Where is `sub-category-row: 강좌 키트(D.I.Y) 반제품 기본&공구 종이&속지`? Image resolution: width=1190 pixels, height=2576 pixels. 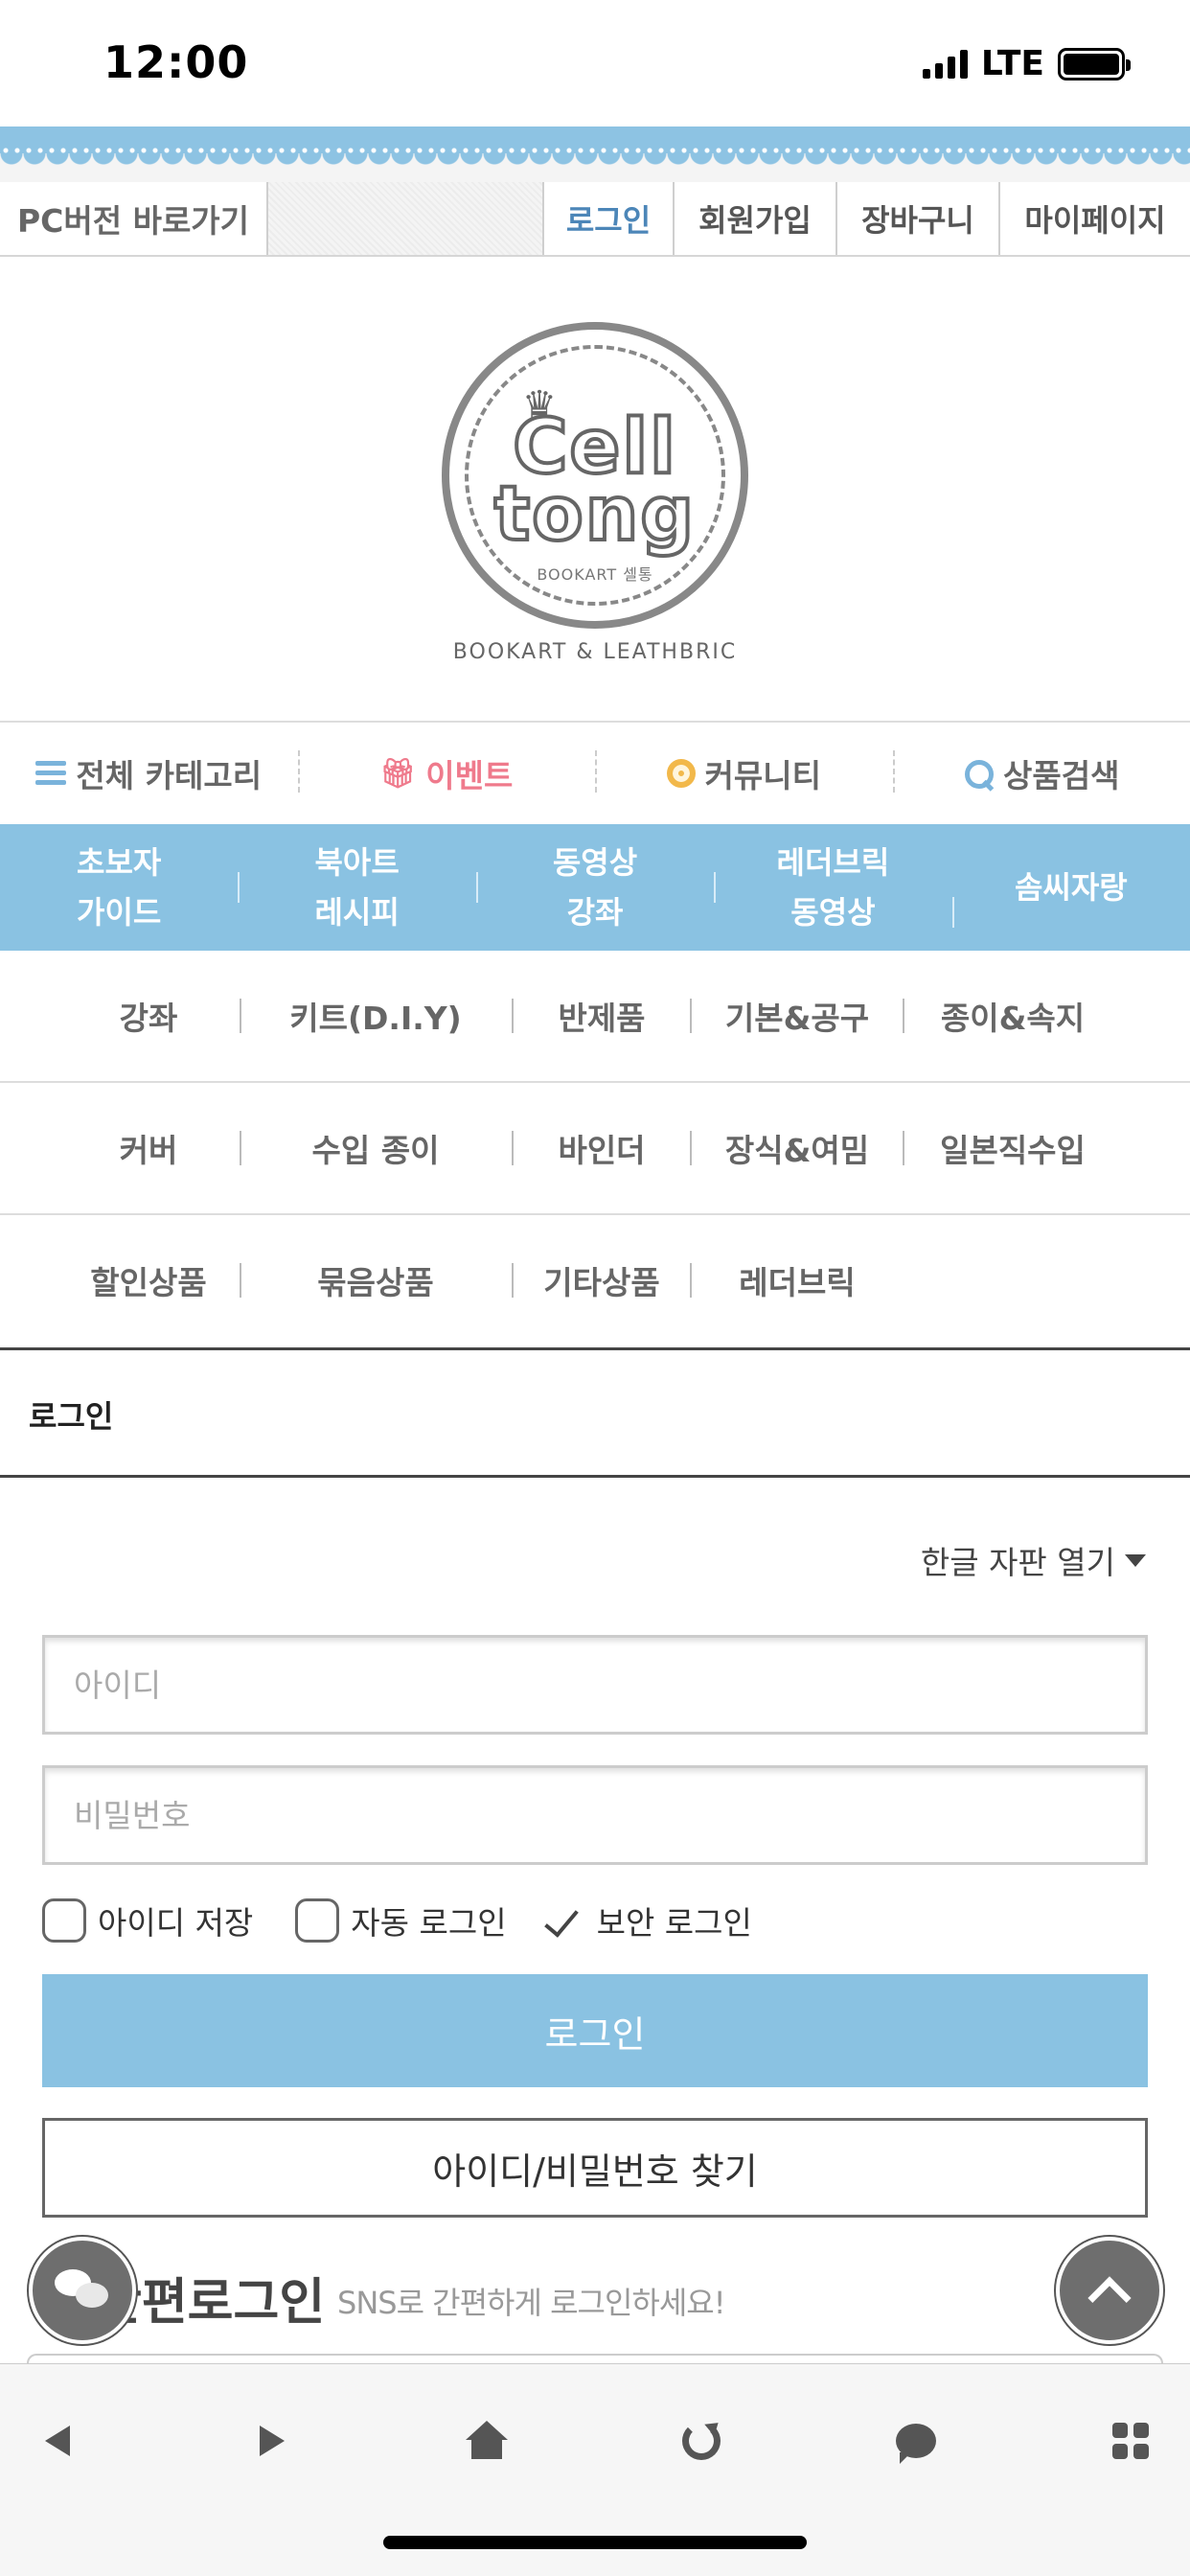
sub-category-row: 강좌 키트(D.I.Y) 반제품 기본&공구 종이&속지 is located at coordinates (595, 1017).